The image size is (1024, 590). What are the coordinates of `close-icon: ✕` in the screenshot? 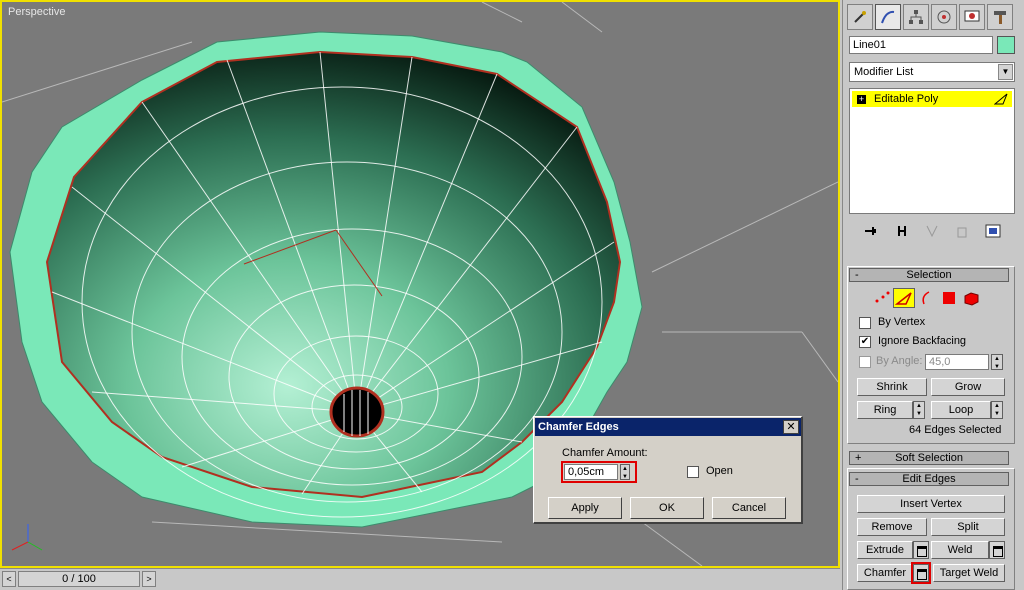 It's located at (791, 427).